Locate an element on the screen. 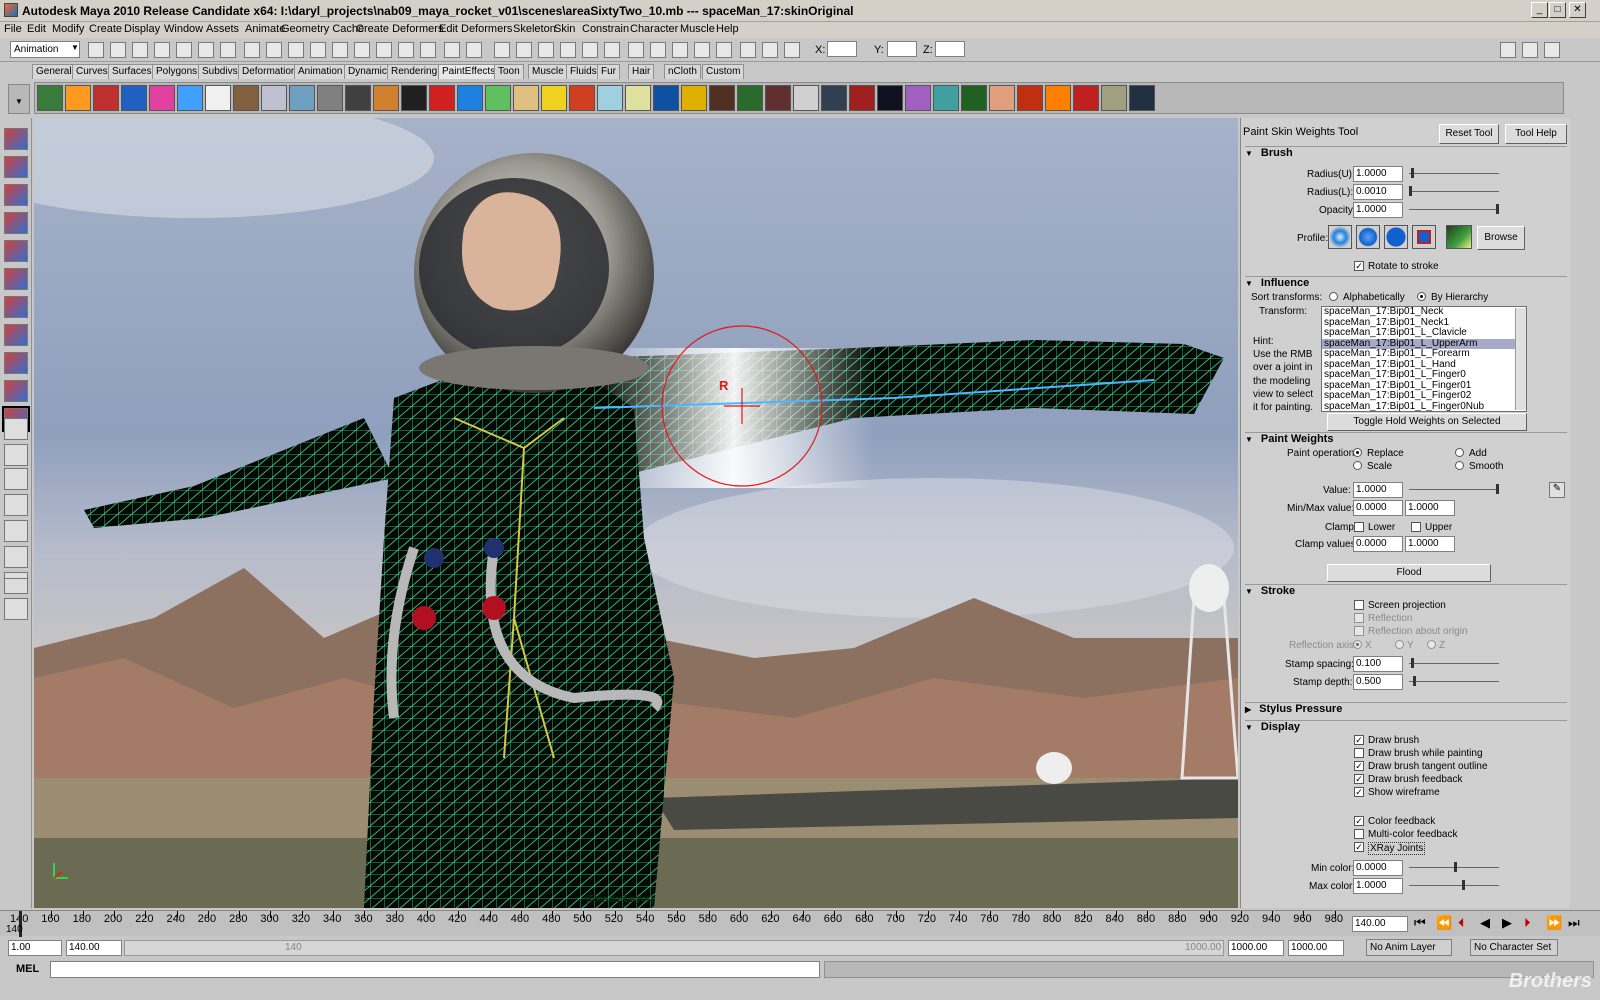 Image resolution: width=1600 pixels, height=1000 pixels. move-tool-icon is located at coordinates (16, 223).